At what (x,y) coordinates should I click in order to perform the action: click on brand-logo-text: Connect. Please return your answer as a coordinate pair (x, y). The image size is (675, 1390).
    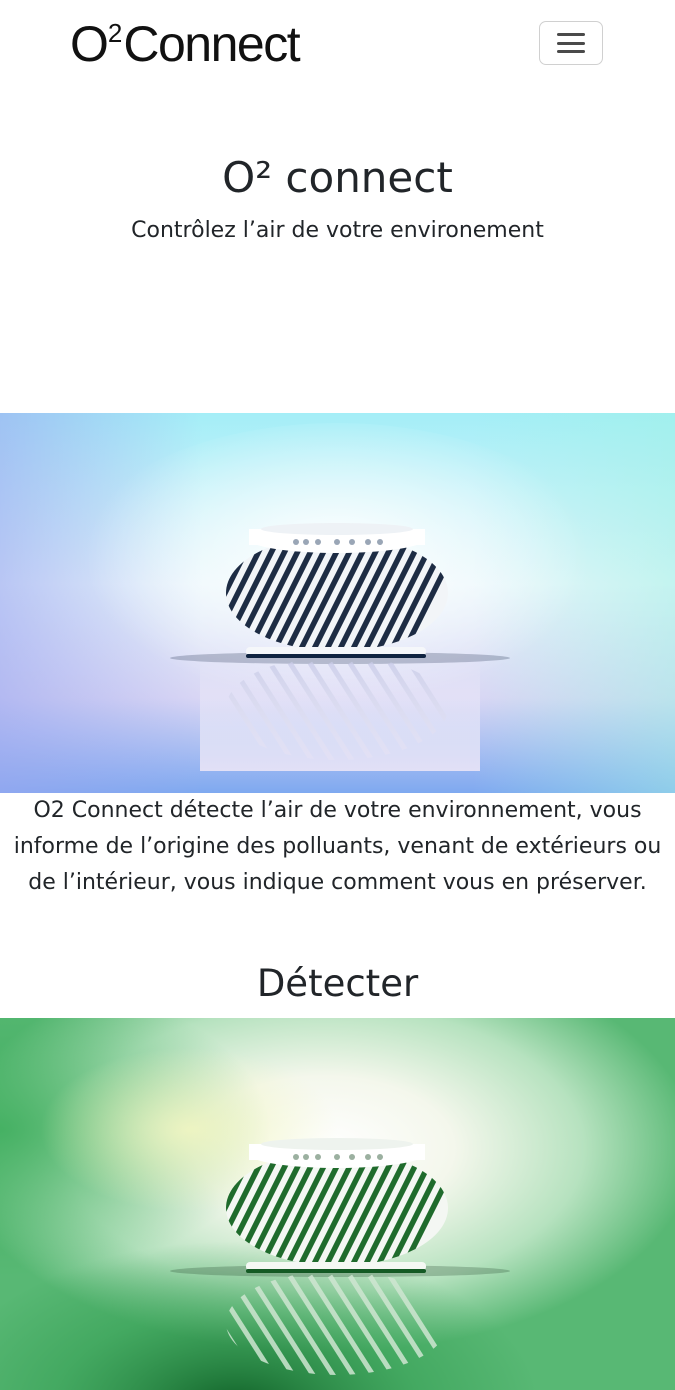
    Looking at the image, I should click on (211, 44).